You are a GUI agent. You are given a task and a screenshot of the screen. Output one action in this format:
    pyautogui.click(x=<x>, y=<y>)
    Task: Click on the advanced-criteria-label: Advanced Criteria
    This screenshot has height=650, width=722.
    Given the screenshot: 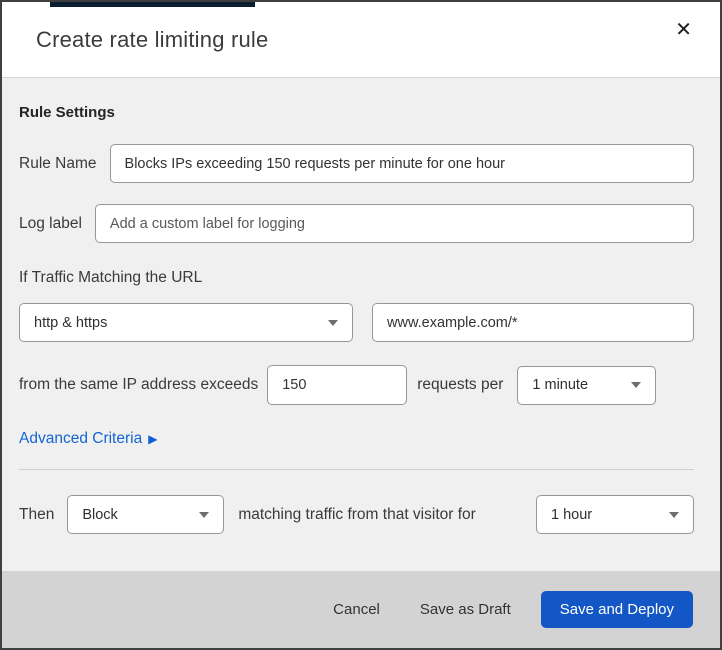 What is the action you would take?
    pyautogui.click(x=81, y=438)
    